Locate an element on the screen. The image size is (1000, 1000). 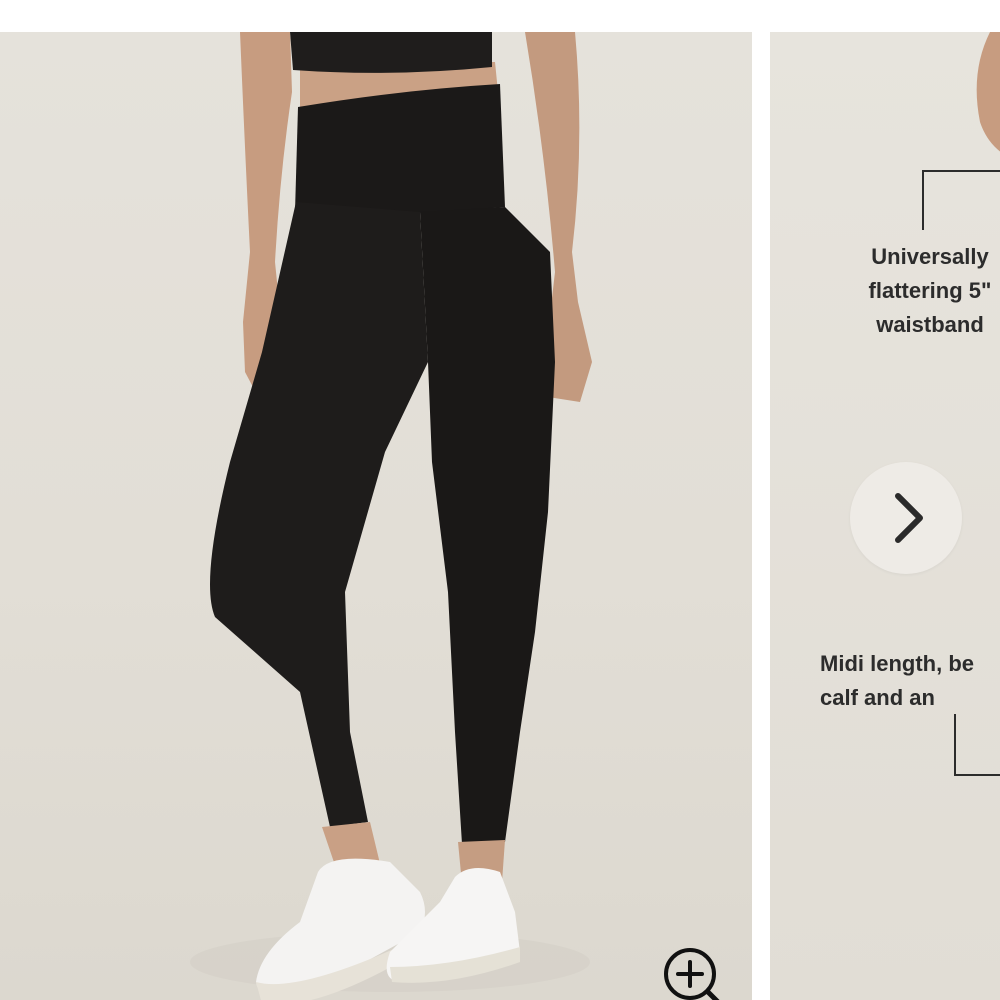
callout-line-top-horizontal is located at coordinates (961, 171).